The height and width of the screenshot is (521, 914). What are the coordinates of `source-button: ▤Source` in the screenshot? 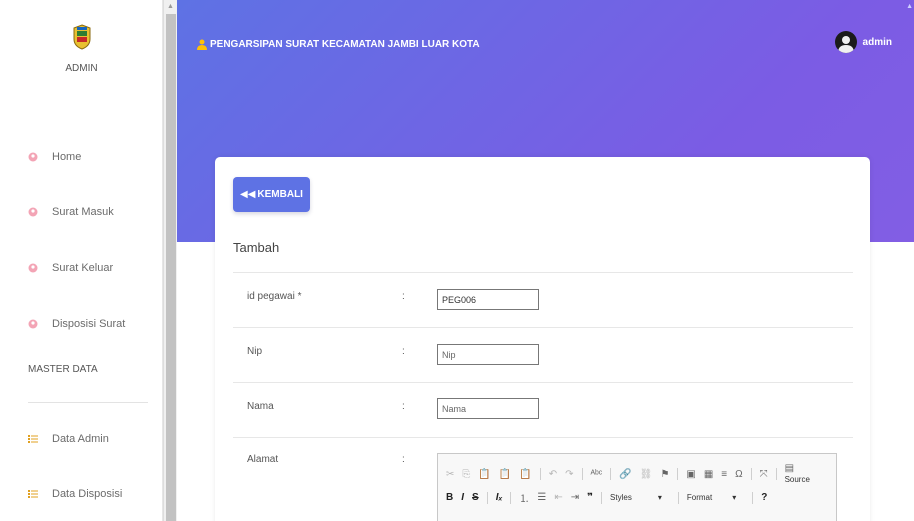 It's located at (806, 474).